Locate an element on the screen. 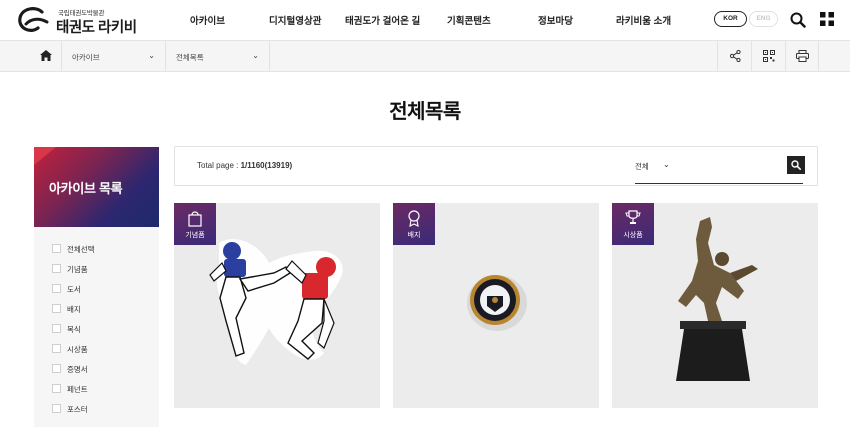  category-badge: 시상품 is located at coordinates (633, 224).